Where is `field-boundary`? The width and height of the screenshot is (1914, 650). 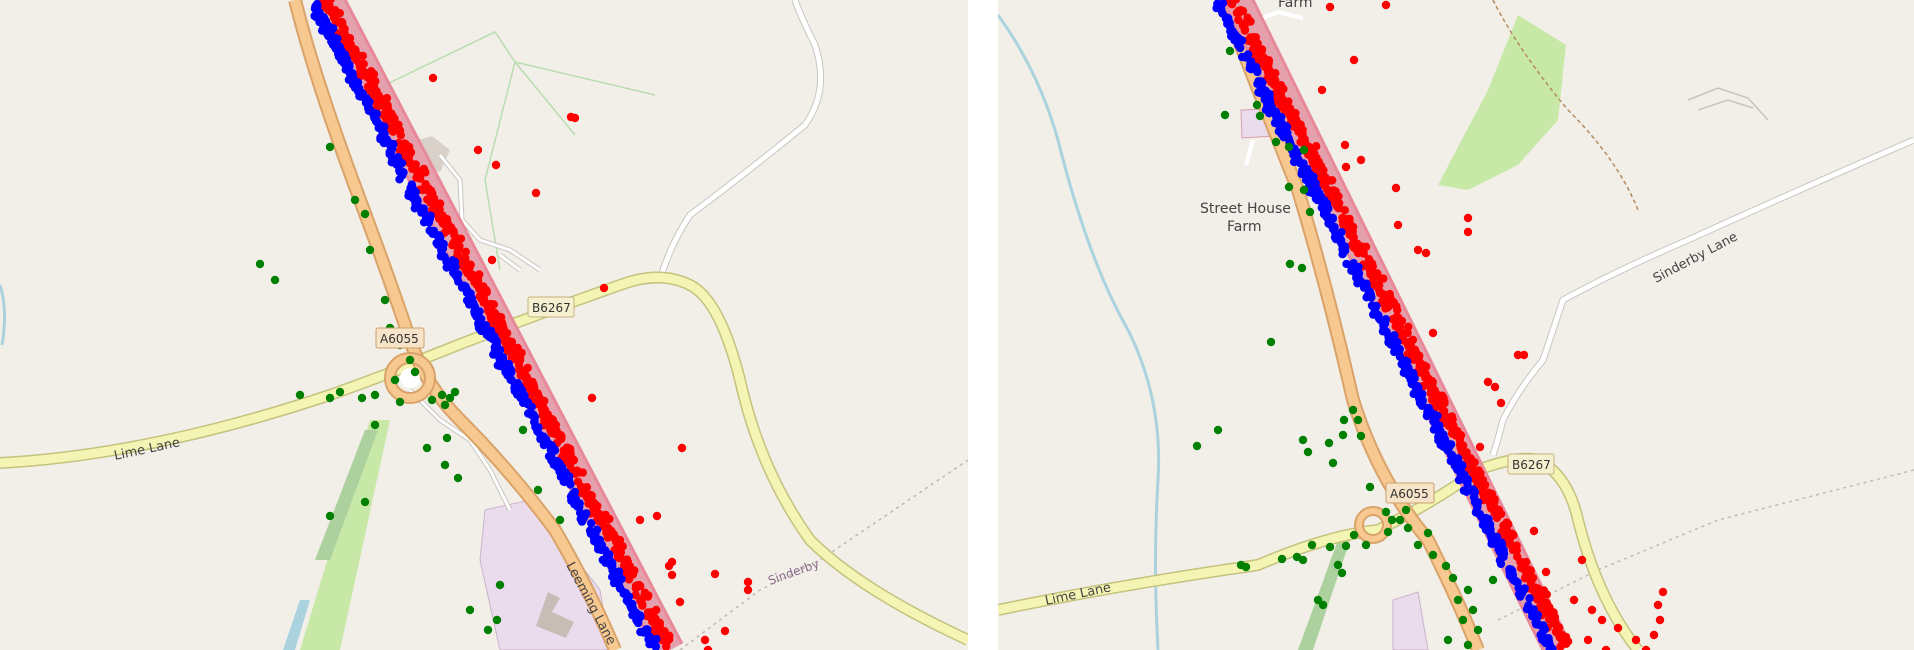
field-boundary is located at coordinates (520, 83).